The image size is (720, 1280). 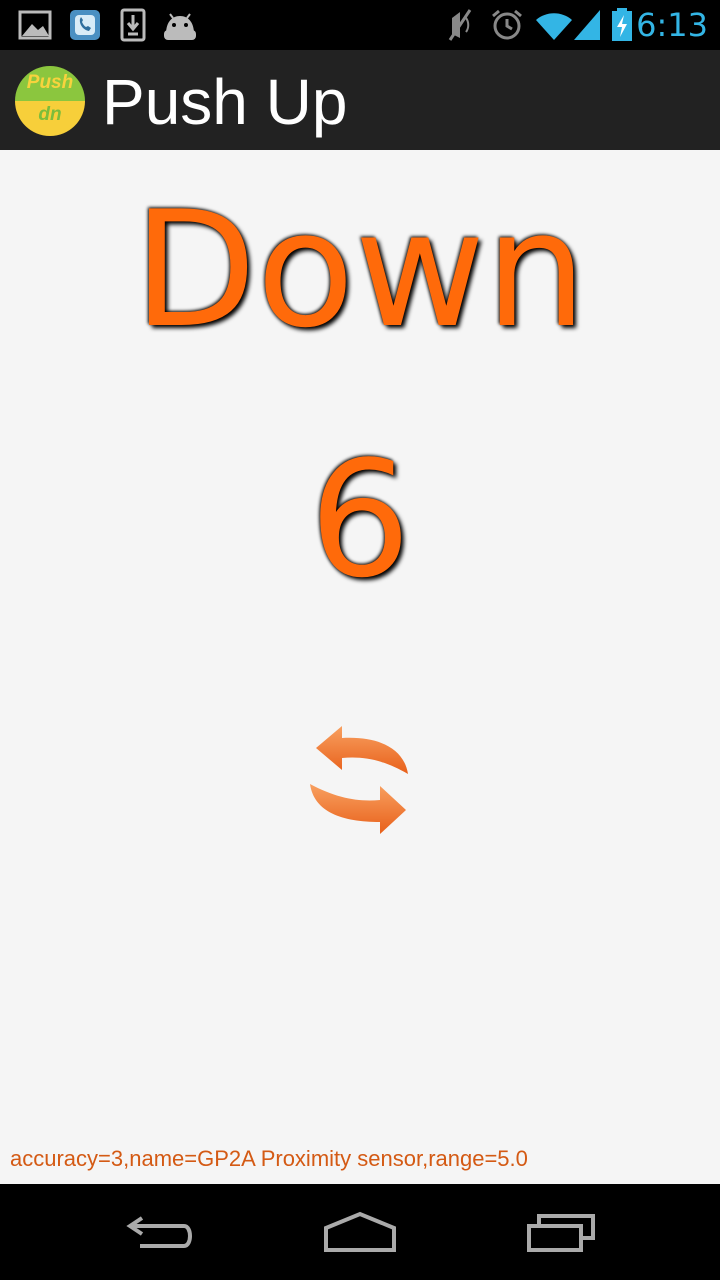 What do you see at coordinates (225, 102) in the screenshot?
I see `app-title: Push Up` at bounding box center [225, 102].